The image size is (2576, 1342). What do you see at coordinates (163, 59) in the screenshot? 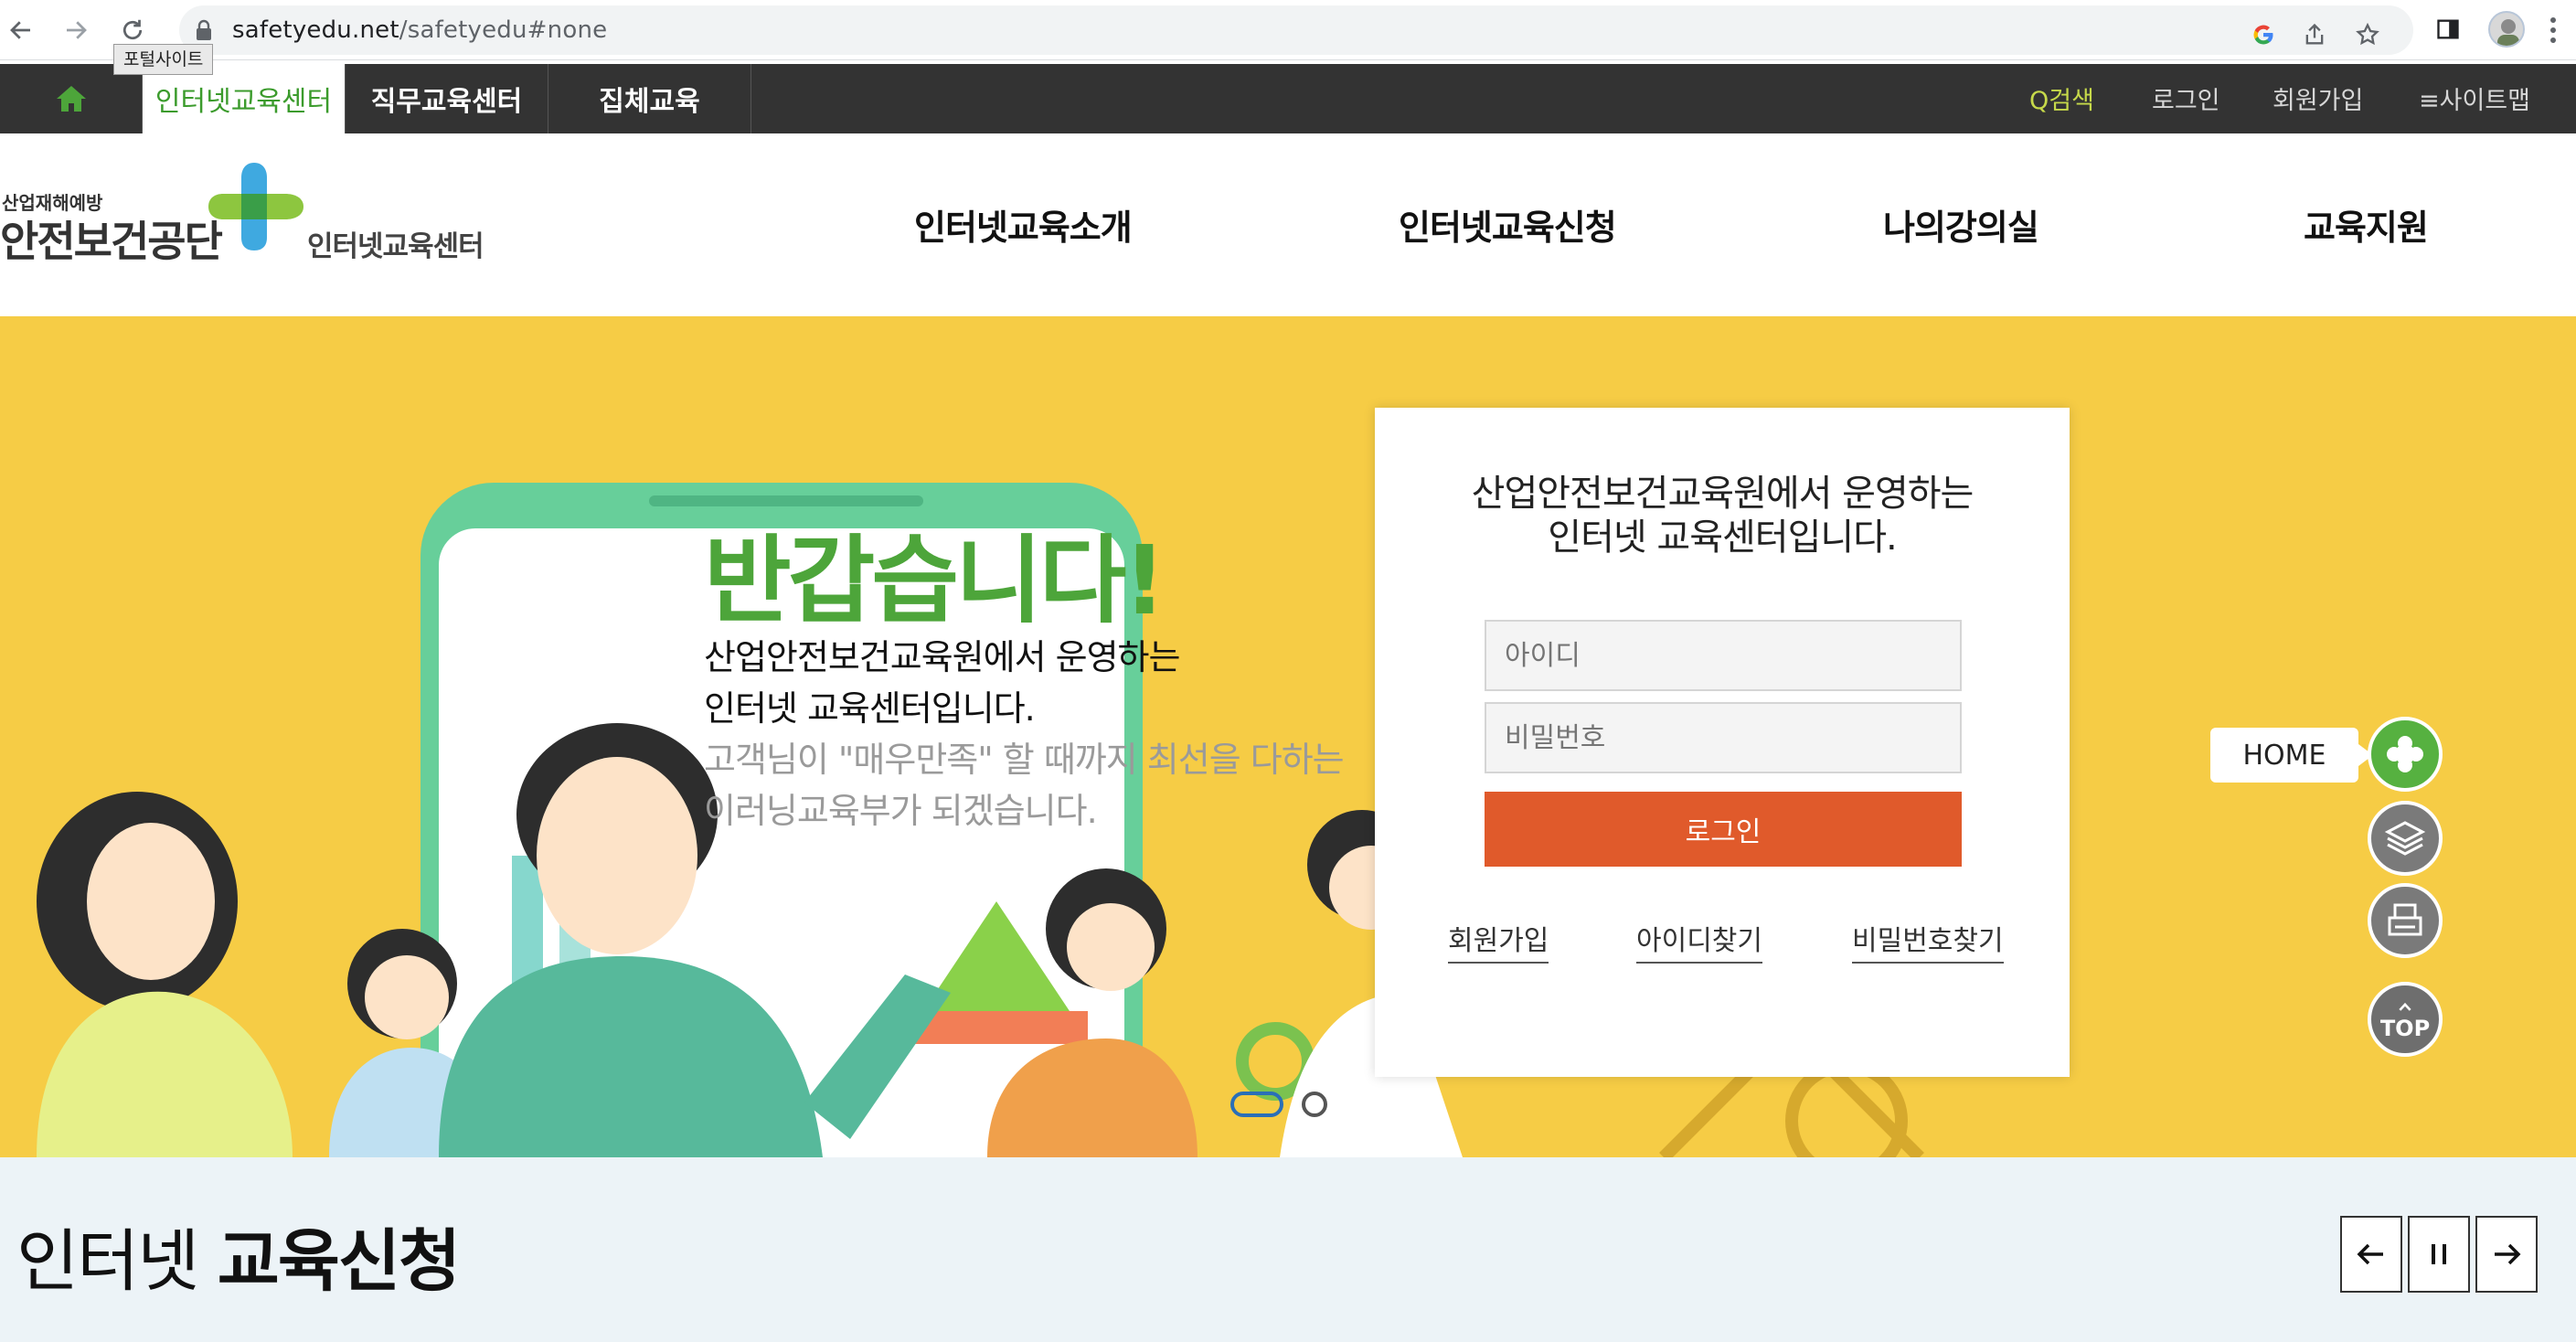
I see `portal-site-tooltip: 포털사이트` at bounding box center [163, 59].